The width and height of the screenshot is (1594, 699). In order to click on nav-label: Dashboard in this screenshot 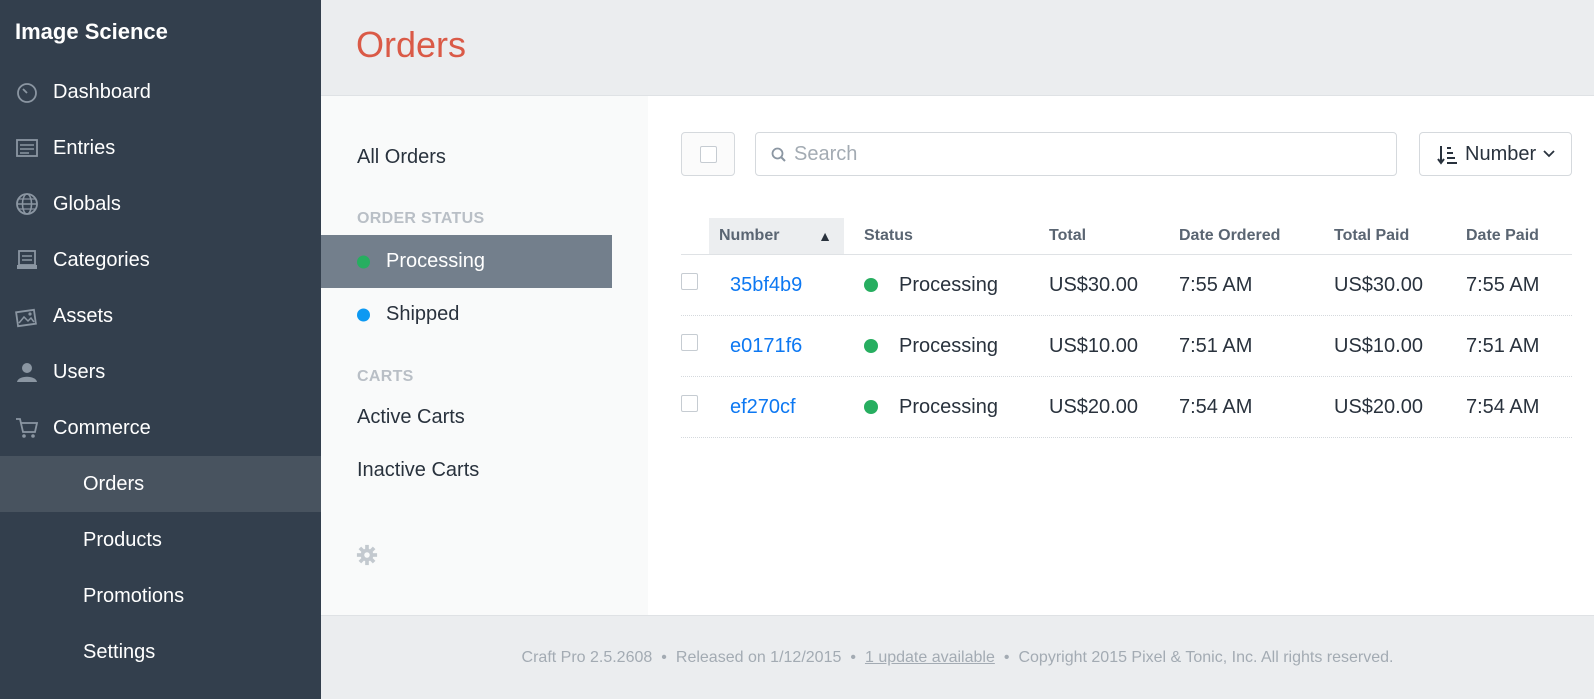, I will do `click(102, 91)`.